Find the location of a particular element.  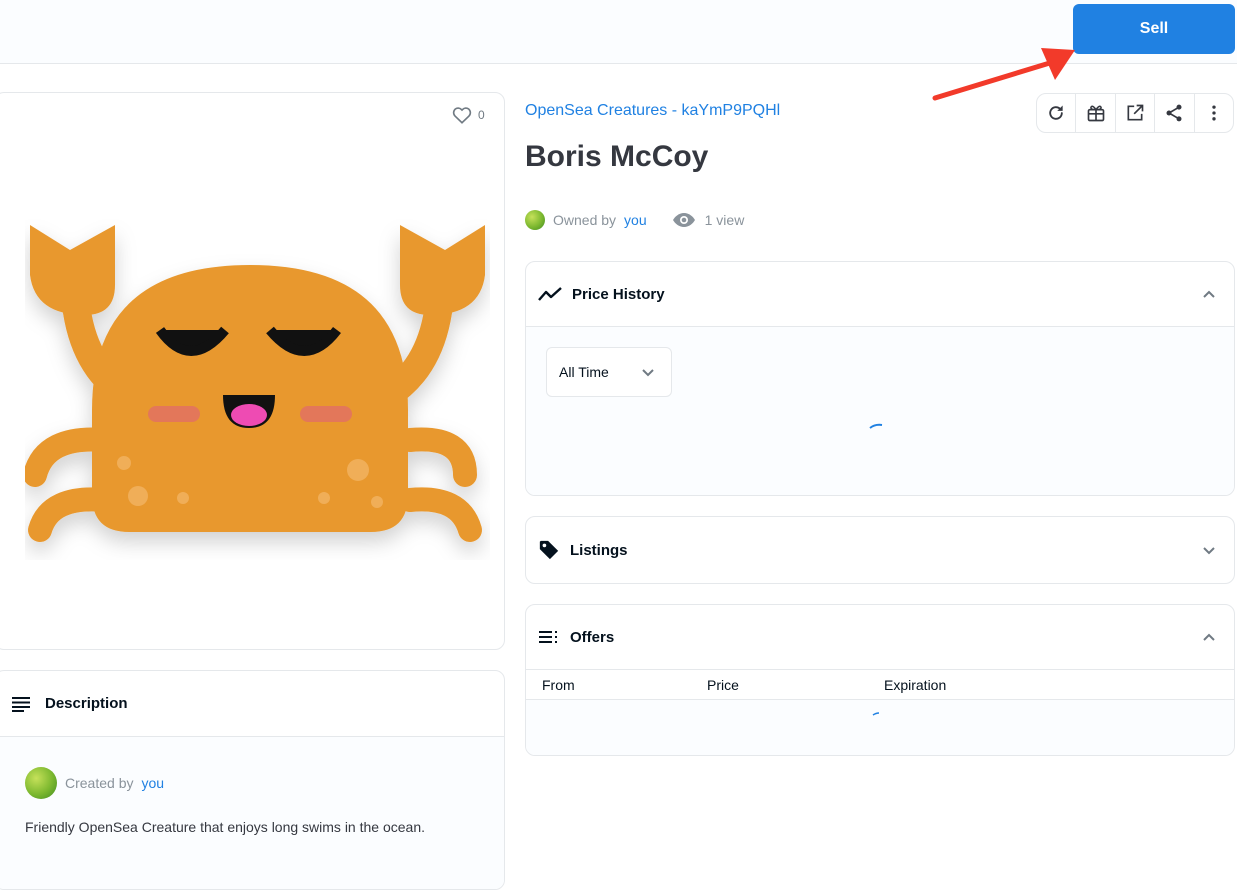

owner-row: Owned by you 1 view is located at coordinates (634, 220).